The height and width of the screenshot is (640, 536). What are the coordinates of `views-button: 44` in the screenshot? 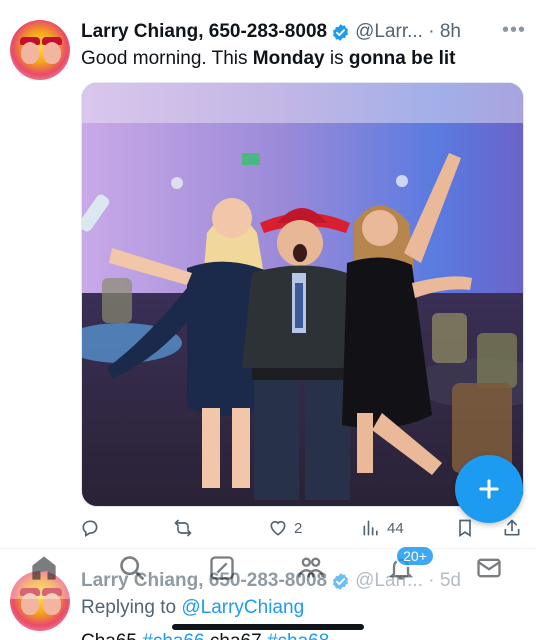 It's located at (382, 528).